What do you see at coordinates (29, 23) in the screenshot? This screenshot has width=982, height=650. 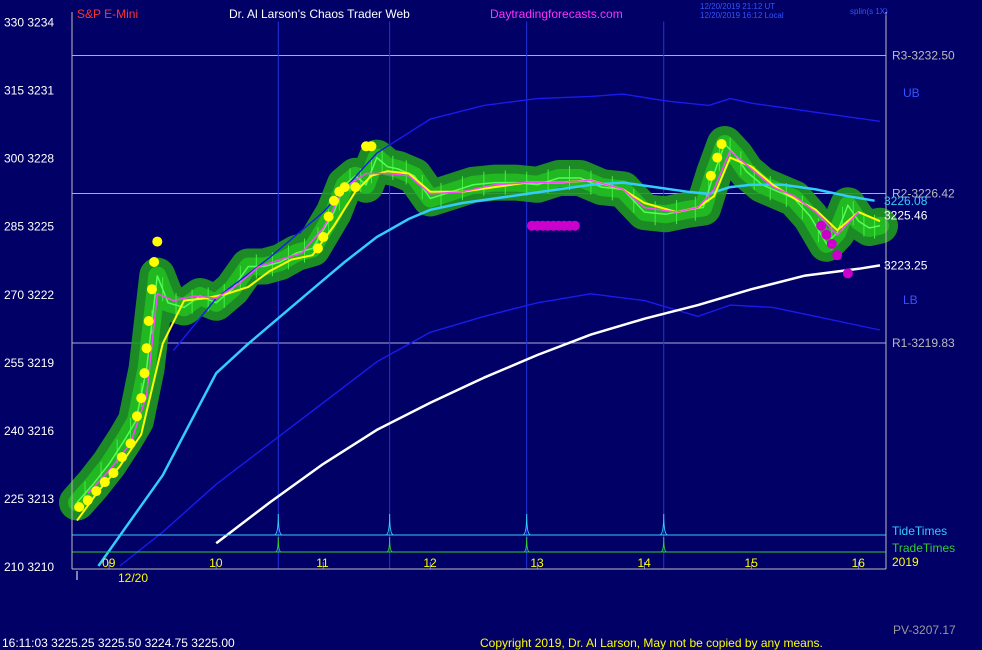 I see `y-tick-label: 330 3234` at bounding box center [29, 23].